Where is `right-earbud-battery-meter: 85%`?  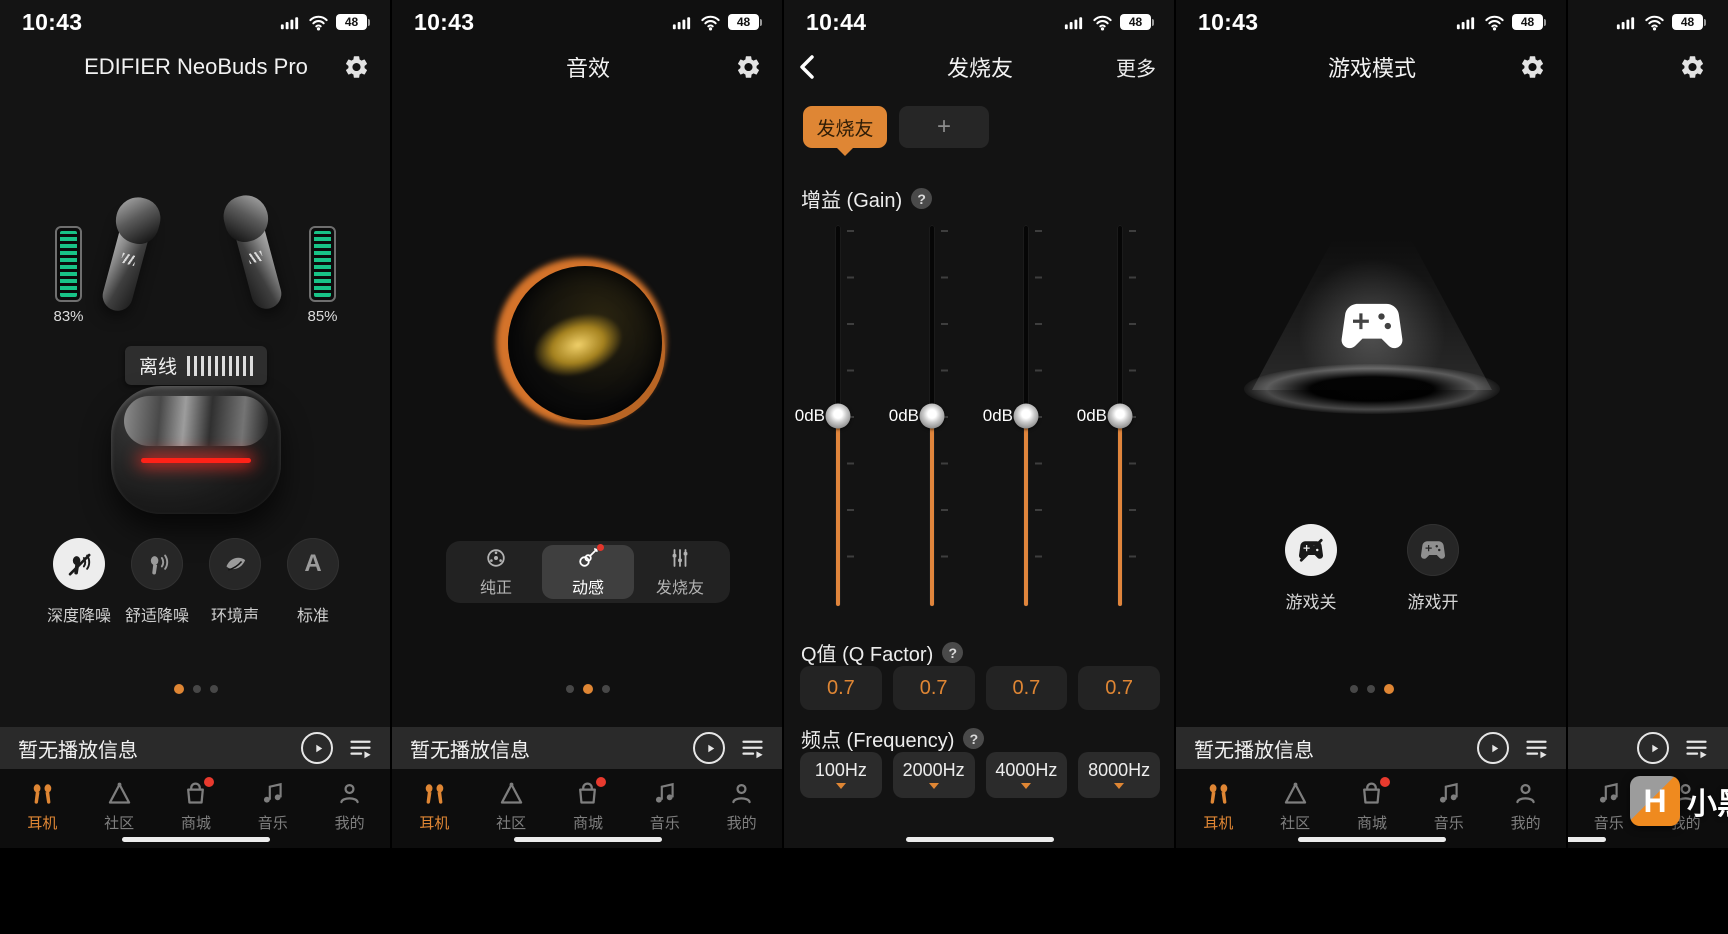 right-earbud-battery-meter: 85% is located at coordinates (322, 275).